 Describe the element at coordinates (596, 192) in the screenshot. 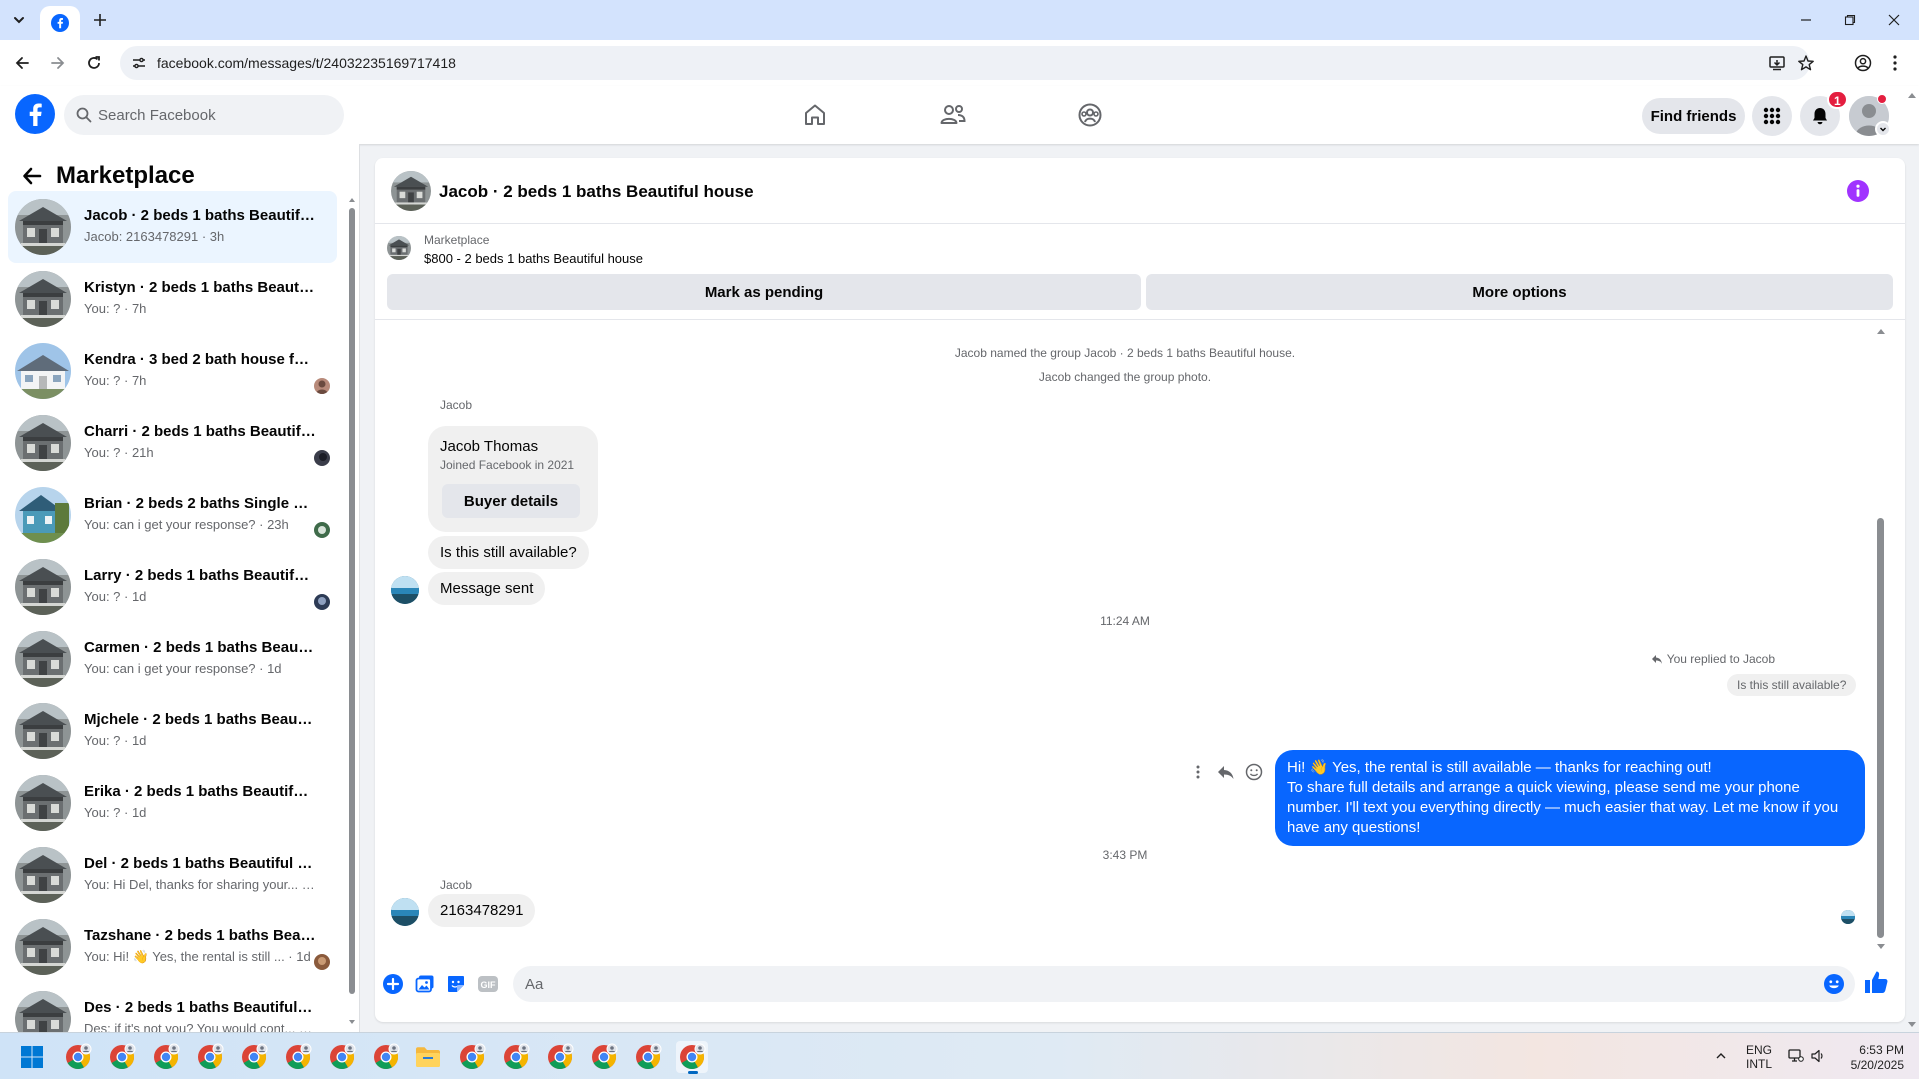

I see `chat-title: Jacob · 2 beds 1 baths Beautiful house` at that location.